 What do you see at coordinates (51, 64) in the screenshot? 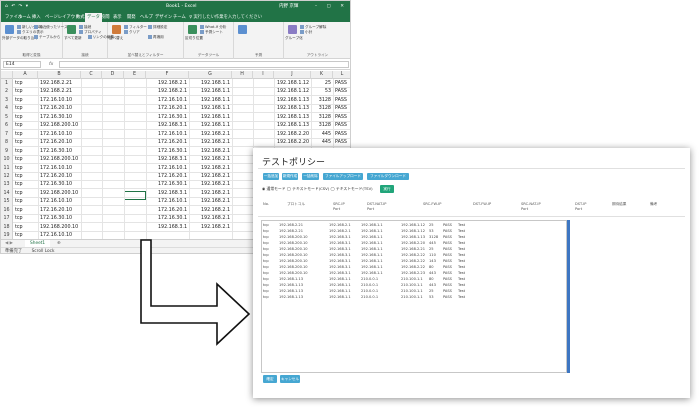
I see `fx-icon: fx` at bounding box center [51, 64].